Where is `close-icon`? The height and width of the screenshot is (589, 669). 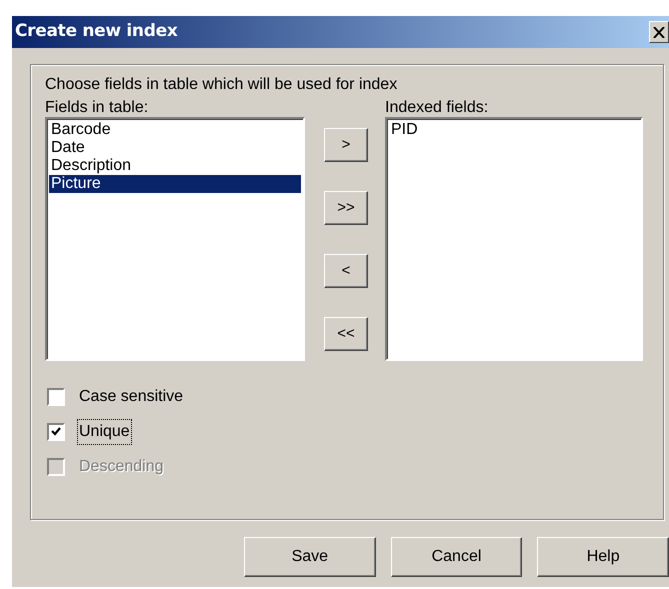 close-icon is located at coordinates (659, 32).